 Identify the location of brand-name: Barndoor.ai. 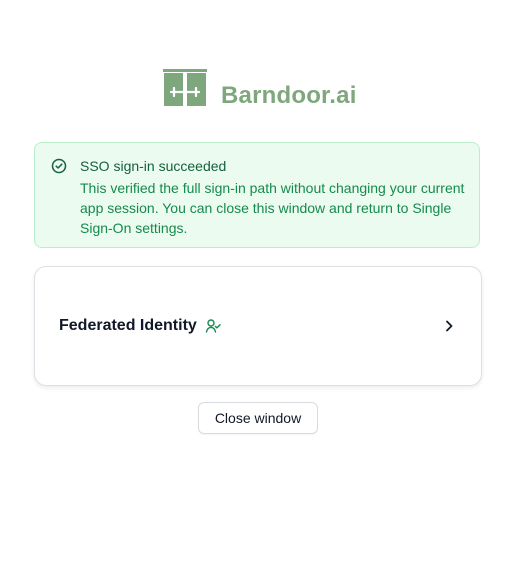
(289, 95).